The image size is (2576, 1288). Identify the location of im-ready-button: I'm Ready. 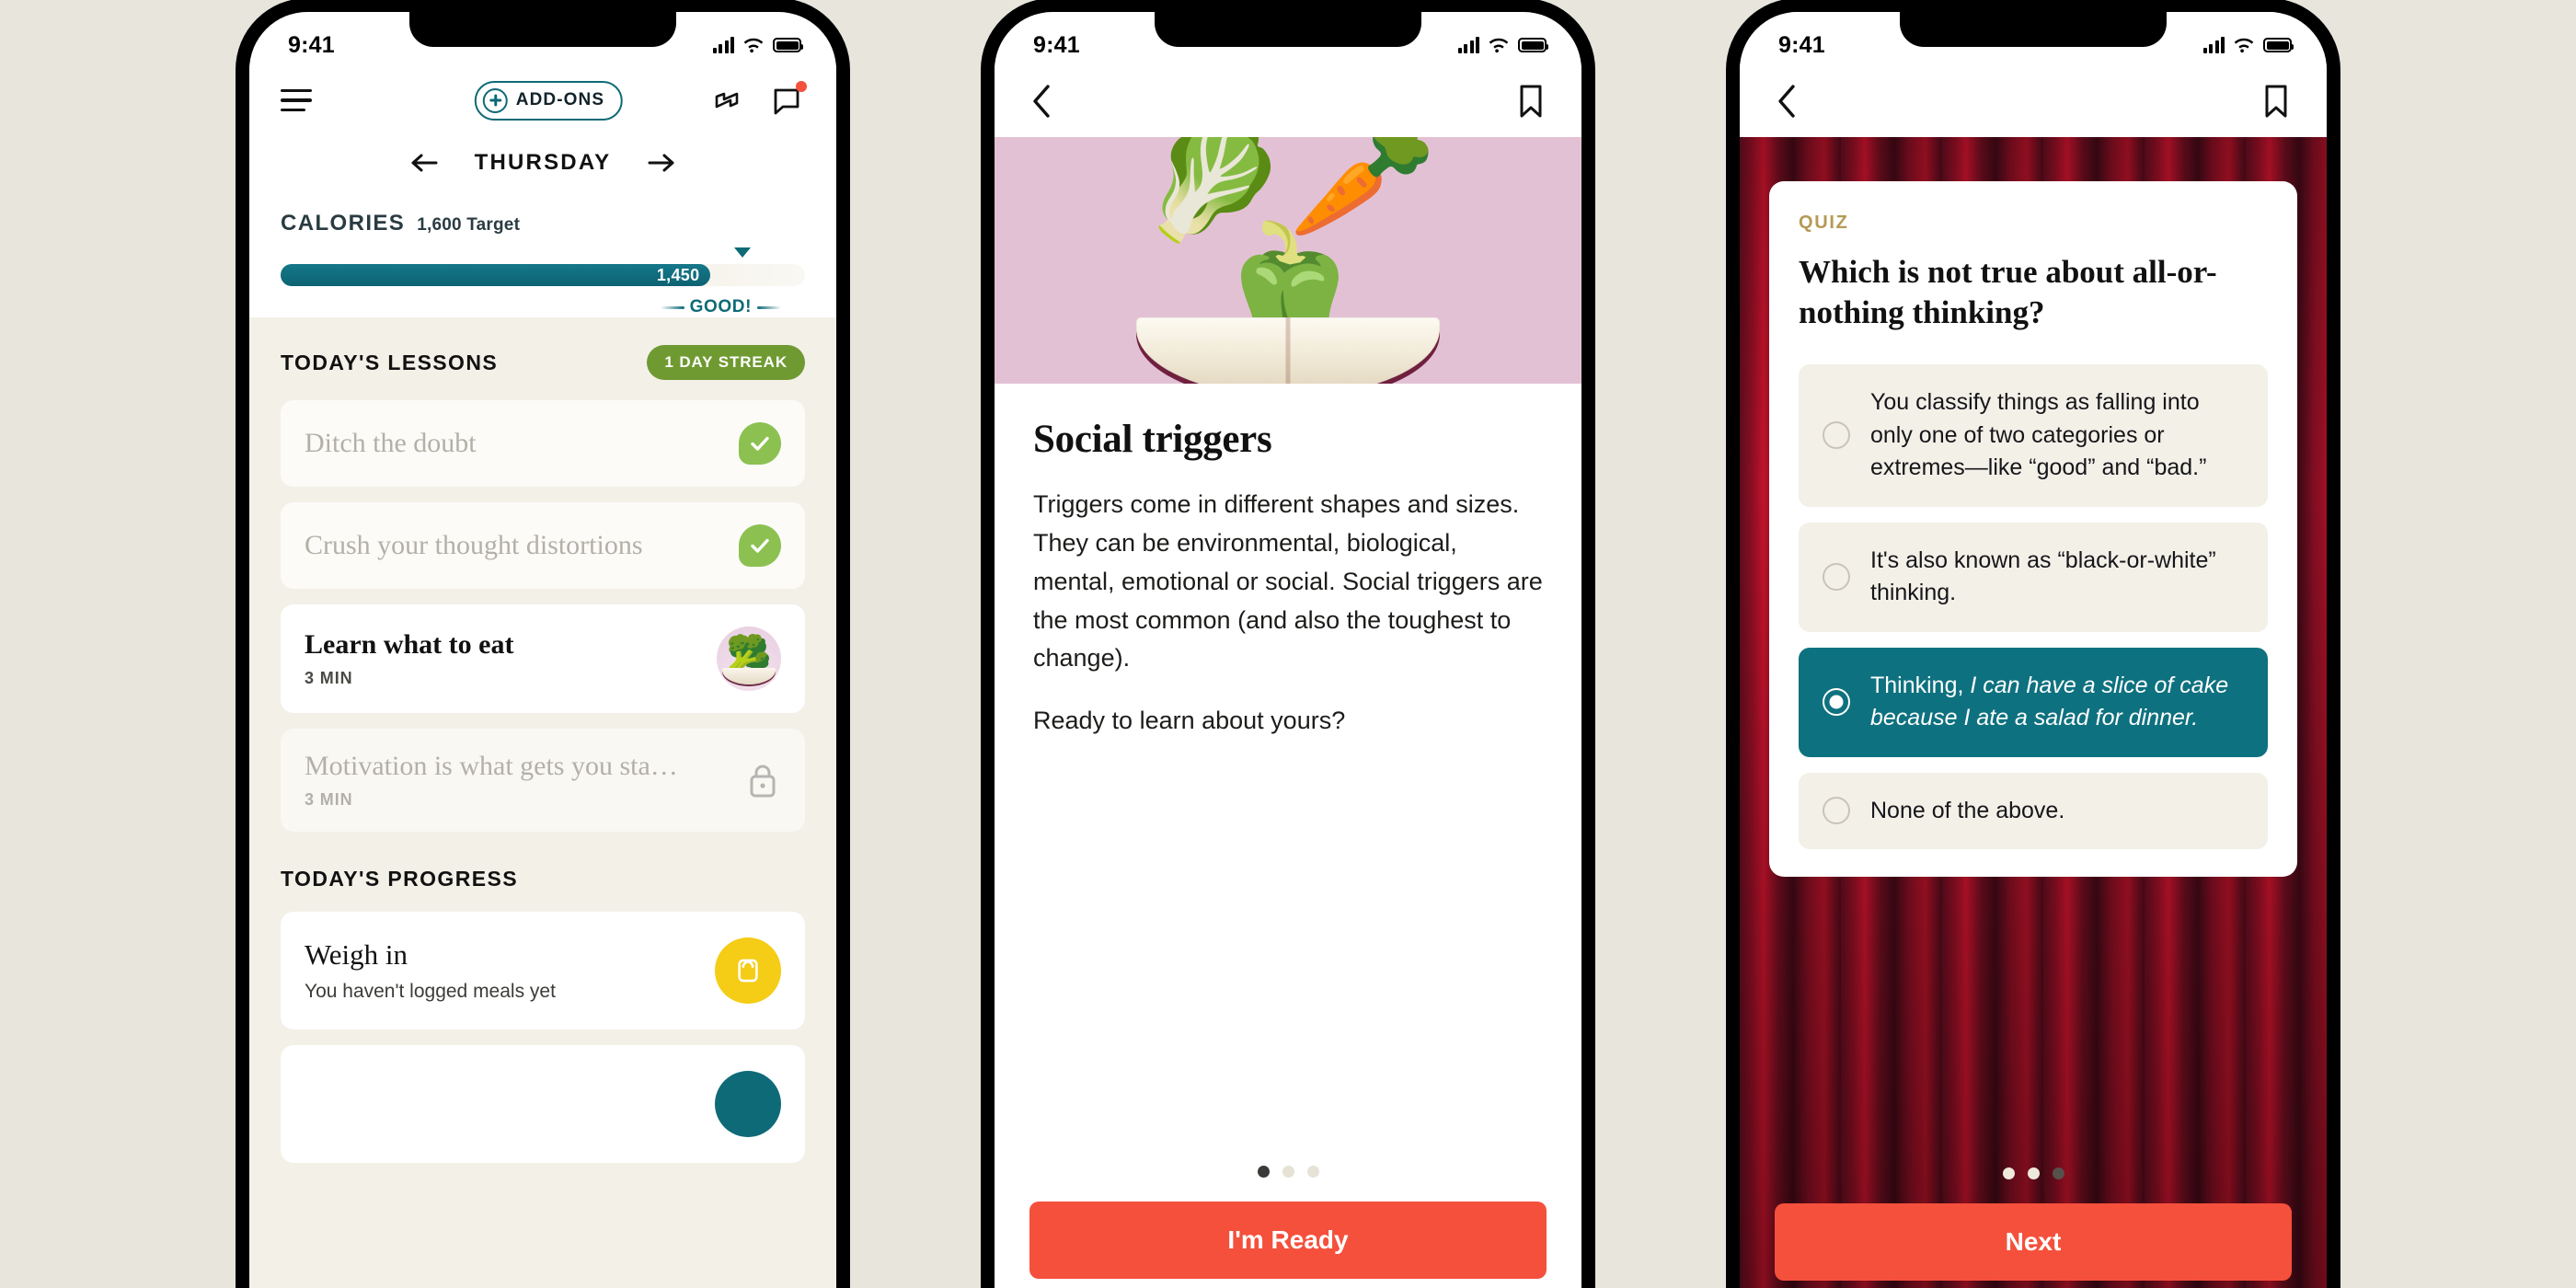
(1288, 1240).